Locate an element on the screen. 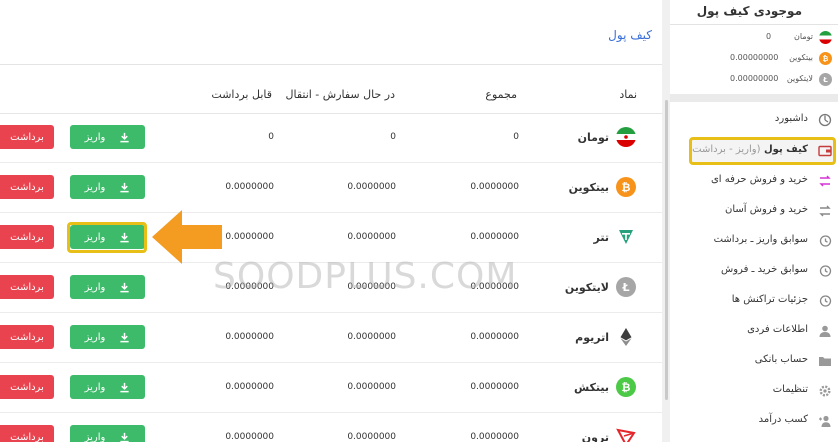  column-header-total: مجموع is located at coordinates (501, 94).